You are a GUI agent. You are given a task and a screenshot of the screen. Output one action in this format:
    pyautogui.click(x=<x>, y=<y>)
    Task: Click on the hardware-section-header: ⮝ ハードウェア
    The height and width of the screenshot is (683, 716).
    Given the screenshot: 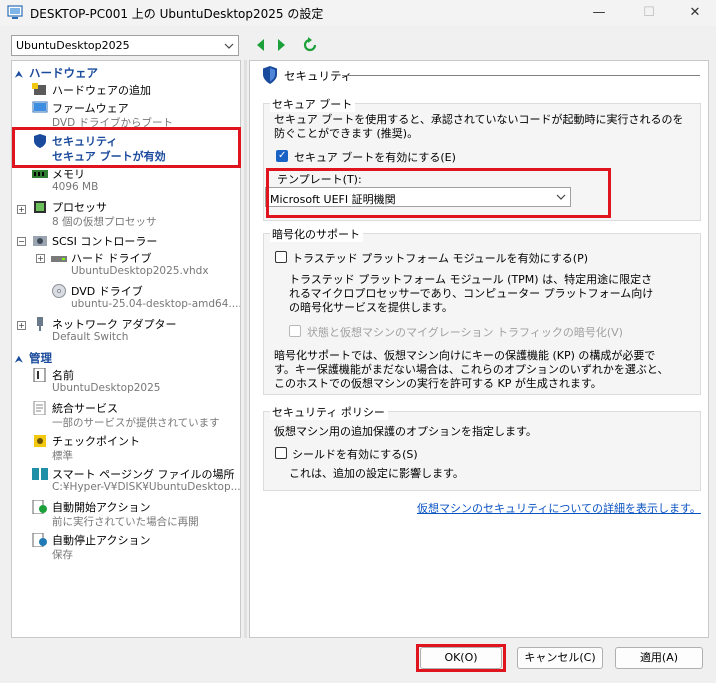 What is the action you would take?
    pyautogui.click(x=127, y=73)
    